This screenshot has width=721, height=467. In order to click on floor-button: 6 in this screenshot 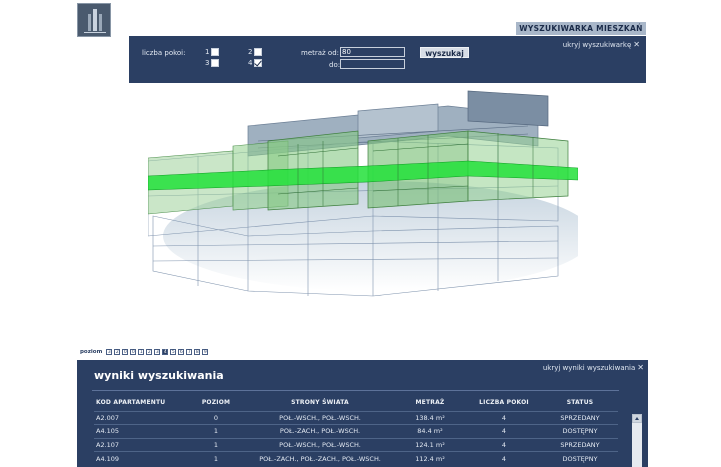, I will do `click(181, 352)`.